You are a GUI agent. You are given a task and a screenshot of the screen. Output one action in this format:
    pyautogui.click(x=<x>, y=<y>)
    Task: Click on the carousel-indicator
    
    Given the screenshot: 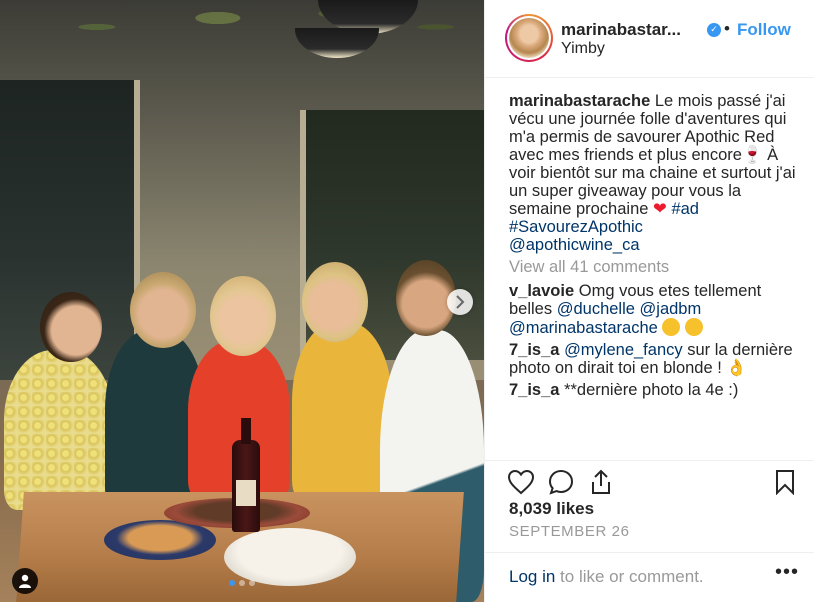 What is the action you would take?
    pyautogui.click(x=242, y=583)
    